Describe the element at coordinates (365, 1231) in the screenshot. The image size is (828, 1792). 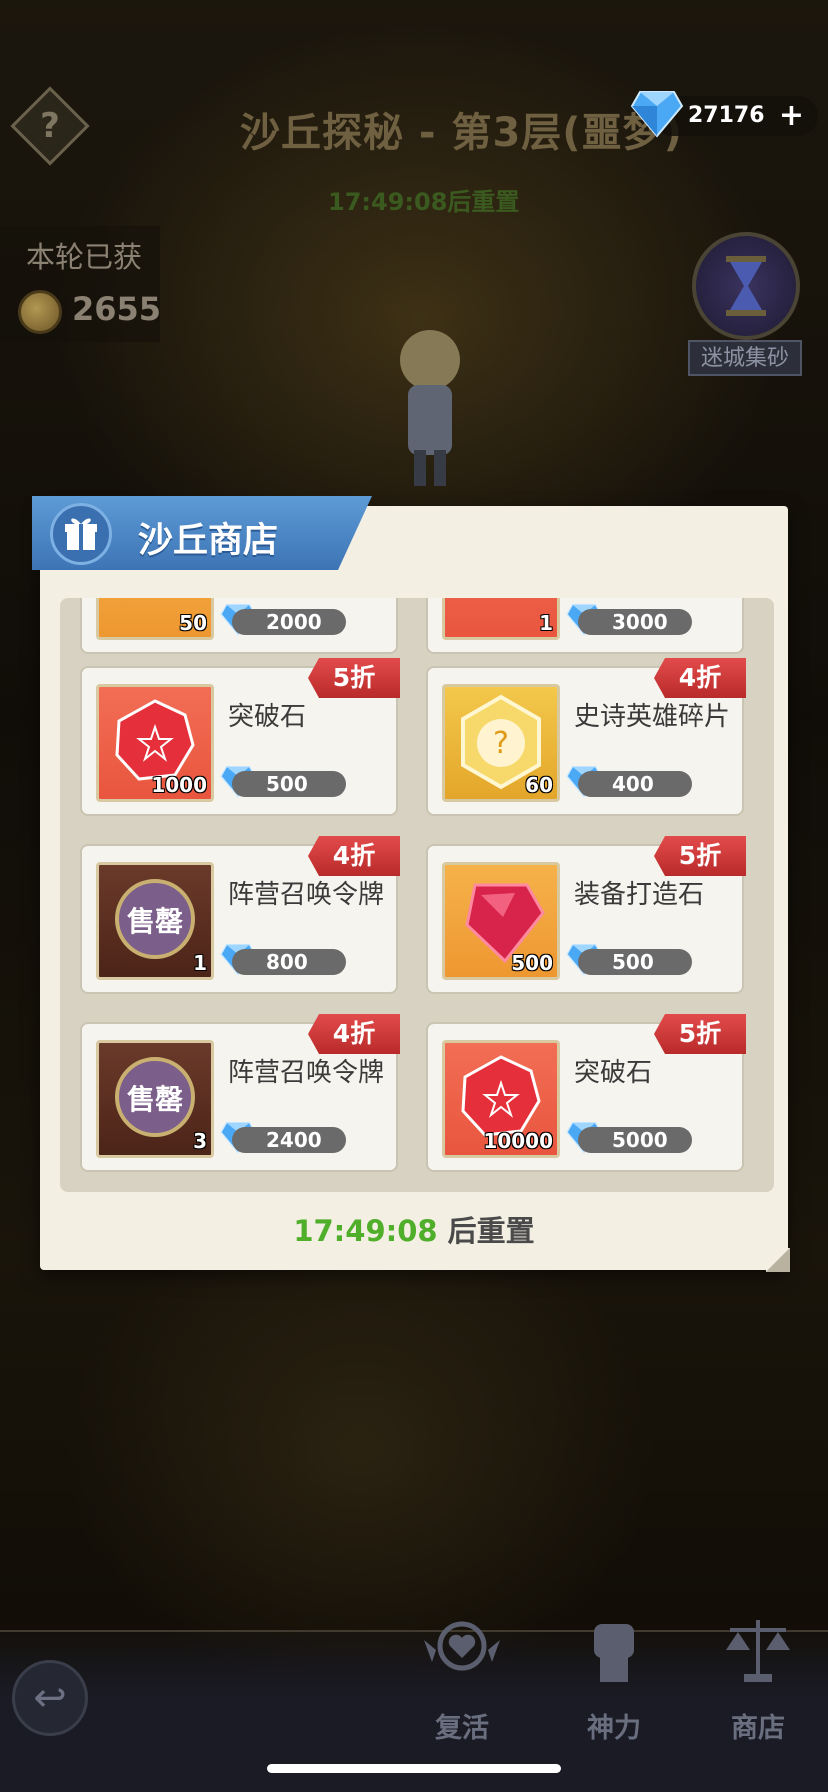
I see `shop-reset-time: 17:49:08` at that location.